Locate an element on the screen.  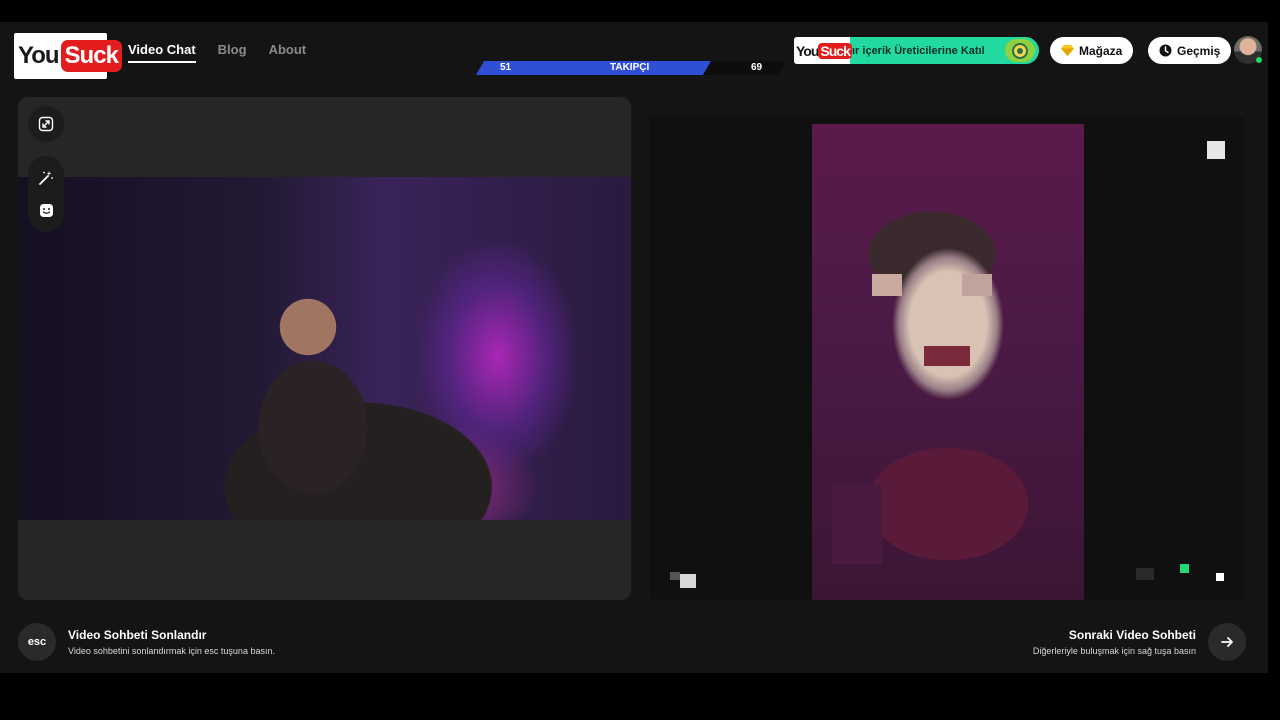
promo-logo: You Suck is located at coordinates (823, 50).